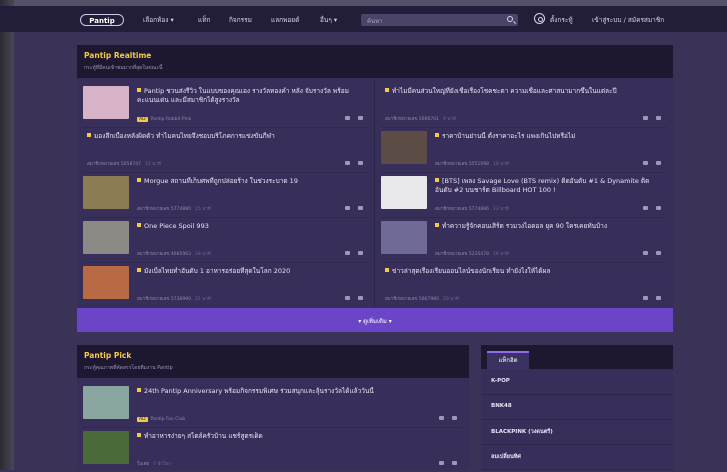  I want to click on realtime-subtitle: กระทู้ที่มีคนเข้าชมมากที่สุดในขณะนี้, so click(123, 68).